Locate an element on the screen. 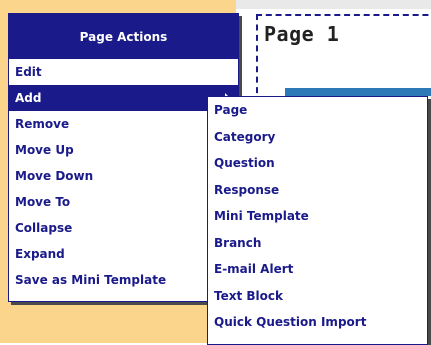 The height and width of the screenshot is (345, 431). submenu-item-label: Quick Question Import is located at coordinates (290, 322).